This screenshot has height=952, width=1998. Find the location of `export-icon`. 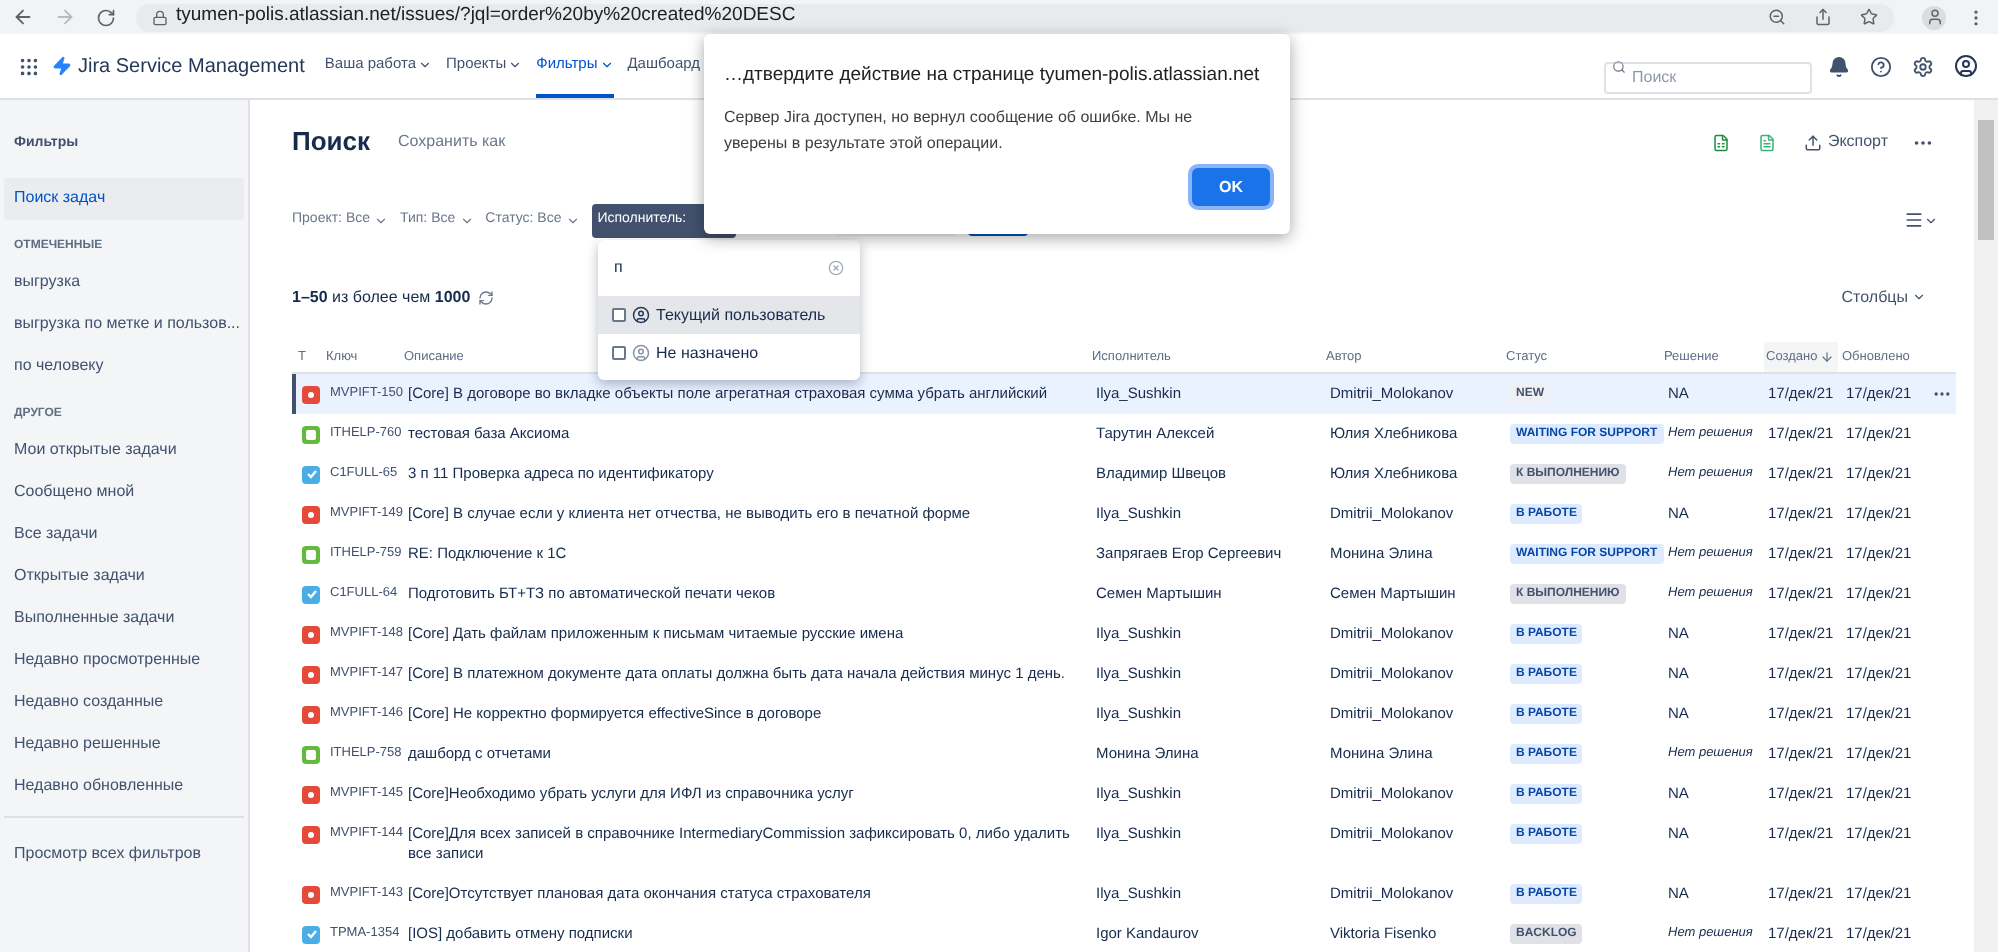

export-icon is located at coordinates (1812, 142).